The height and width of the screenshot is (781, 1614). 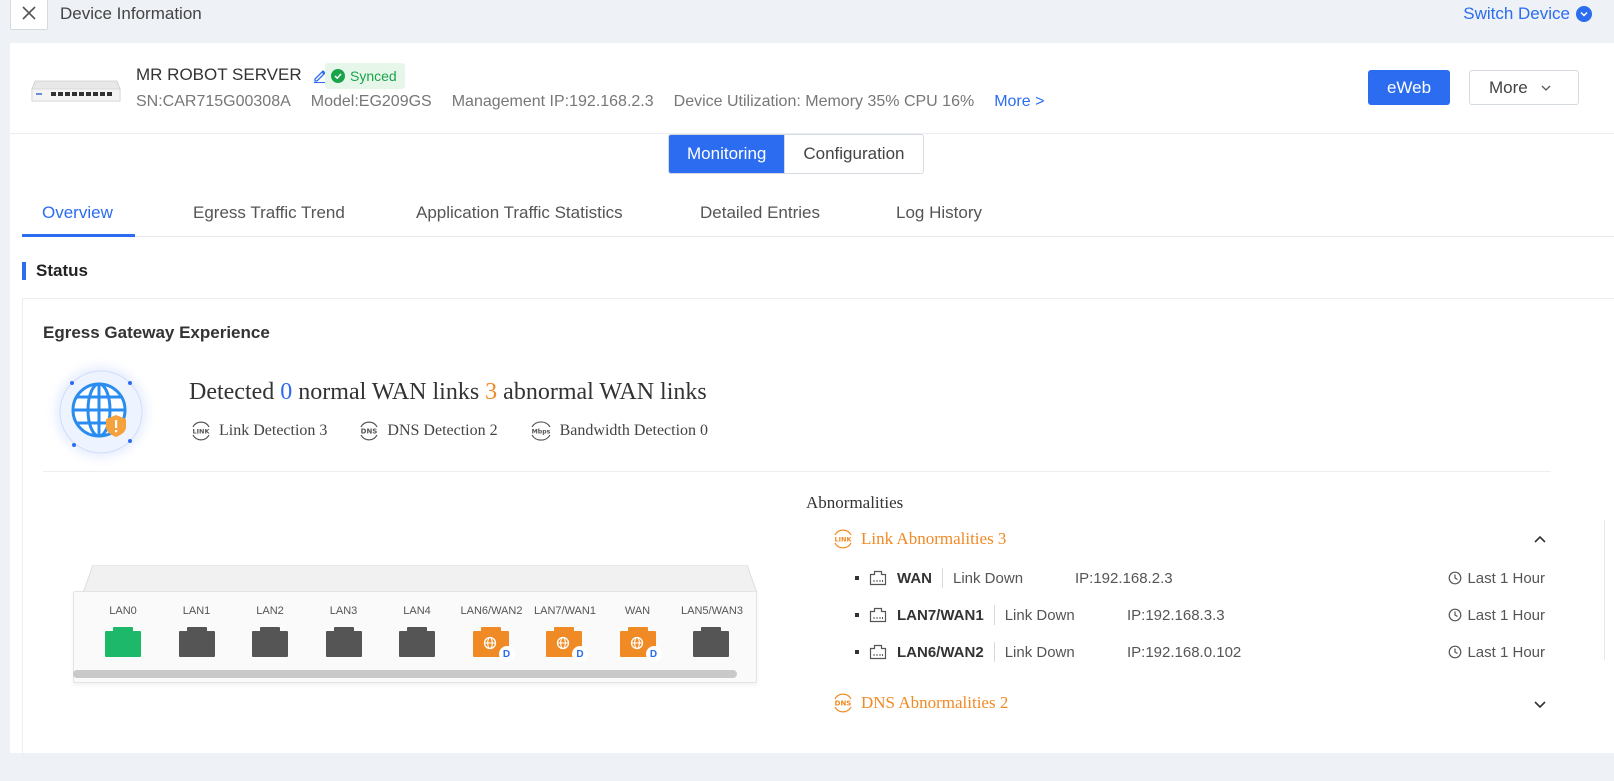 I want to click on more-button: More, so click(x=1524, y=87).